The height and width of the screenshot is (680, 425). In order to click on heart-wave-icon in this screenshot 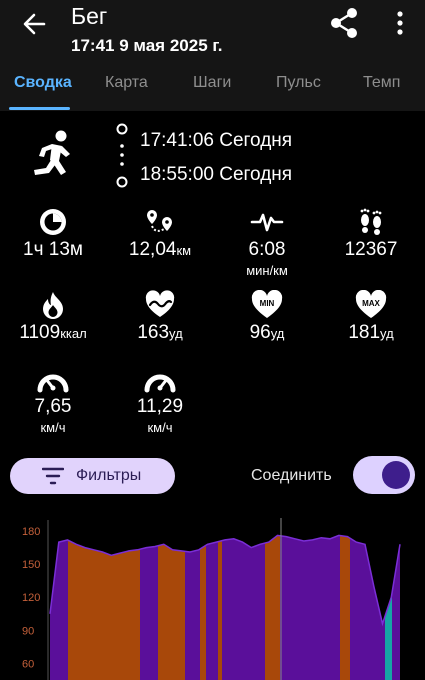, I will do `click(160, 303)`.